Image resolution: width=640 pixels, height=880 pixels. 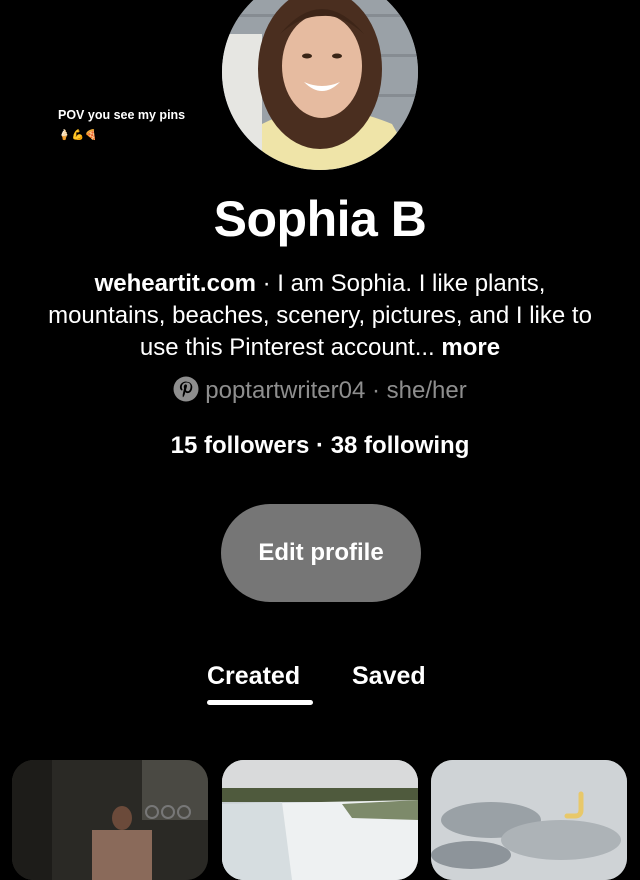 What do you see at coordinates (426, 390) in the screenshot?
I see `profile-pronouns: she/her` at bounding box center [426, 390].